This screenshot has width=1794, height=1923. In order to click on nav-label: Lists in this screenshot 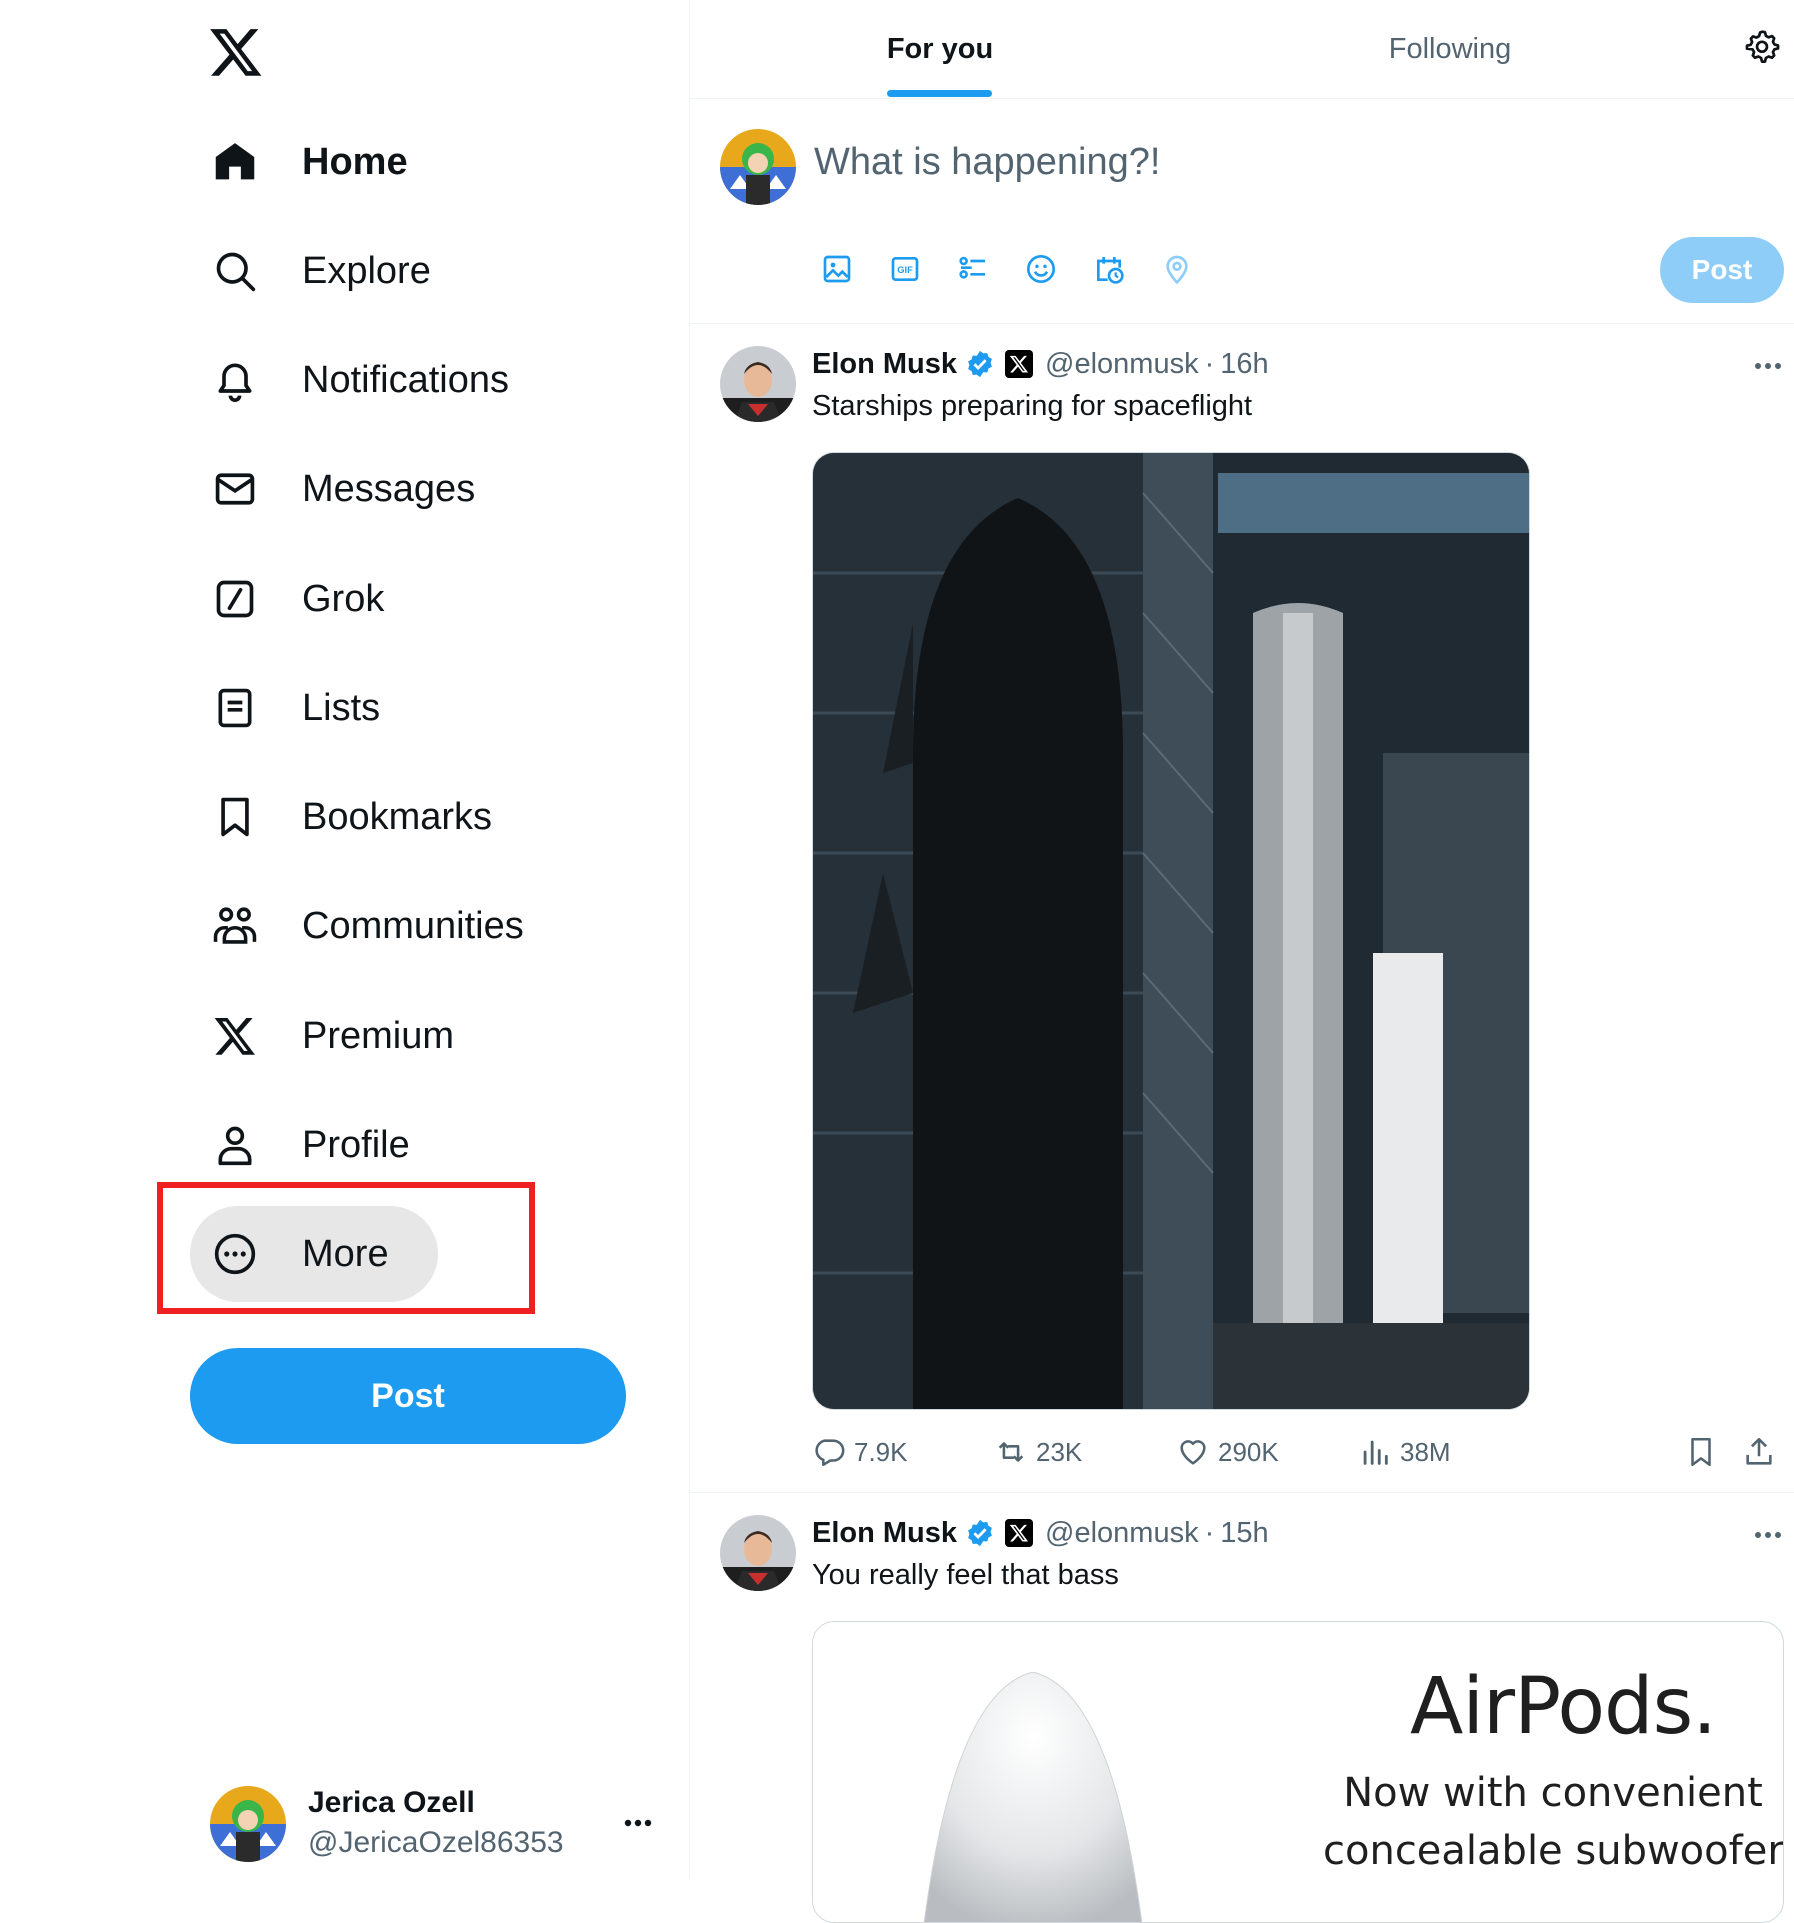, I will do `click(341, 707)`.